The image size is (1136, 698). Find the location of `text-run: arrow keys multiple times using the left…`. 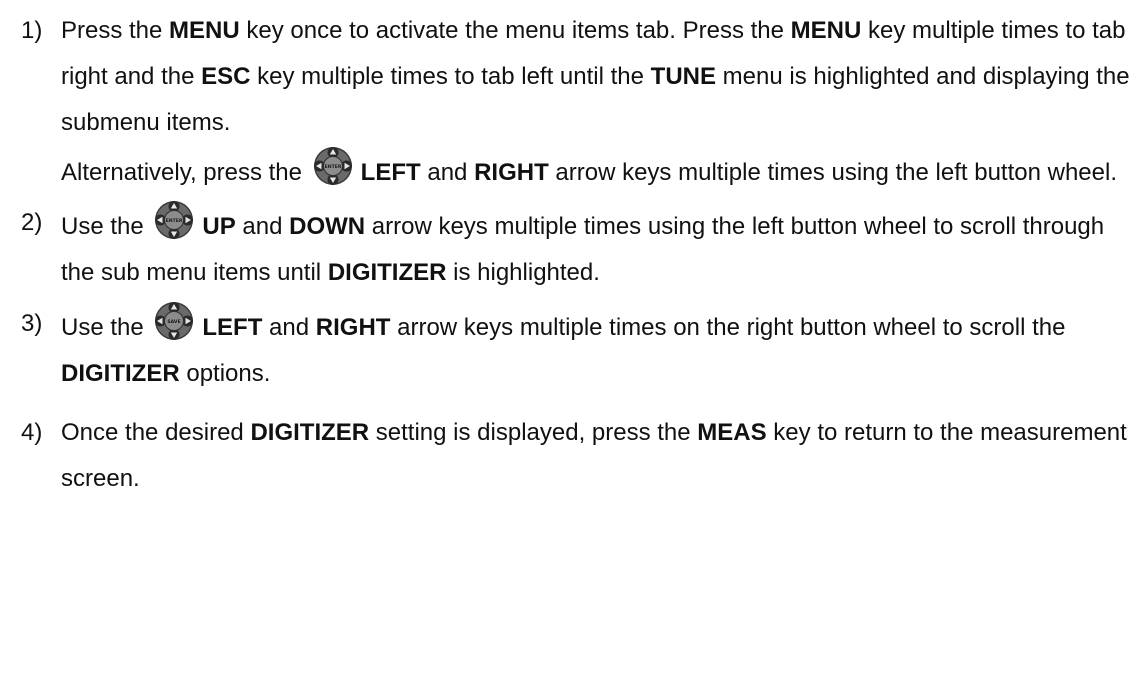

text-run: arrow keys multiple times using the left… is located at coordinates (832, 172).